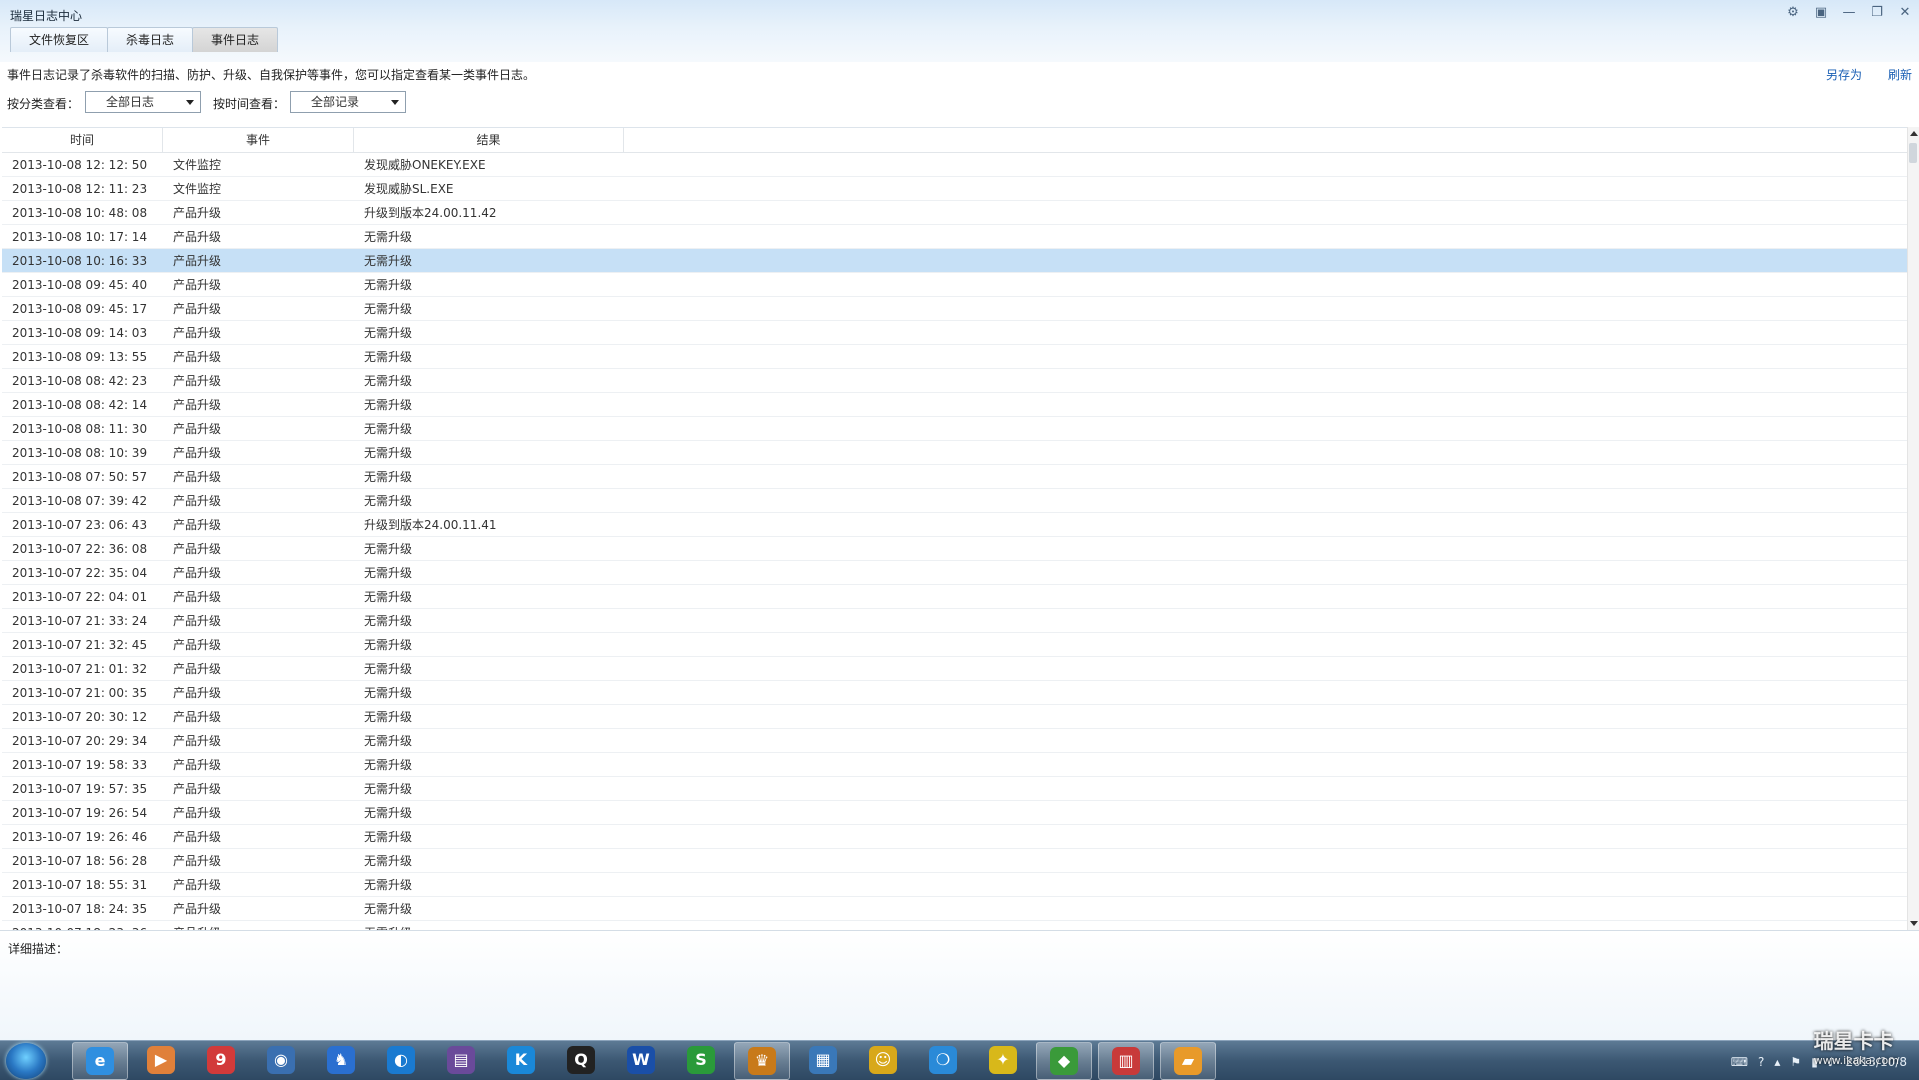 The image size is (1919, 1080). I want to click on column-header-event: 事件, so click(258, 140).